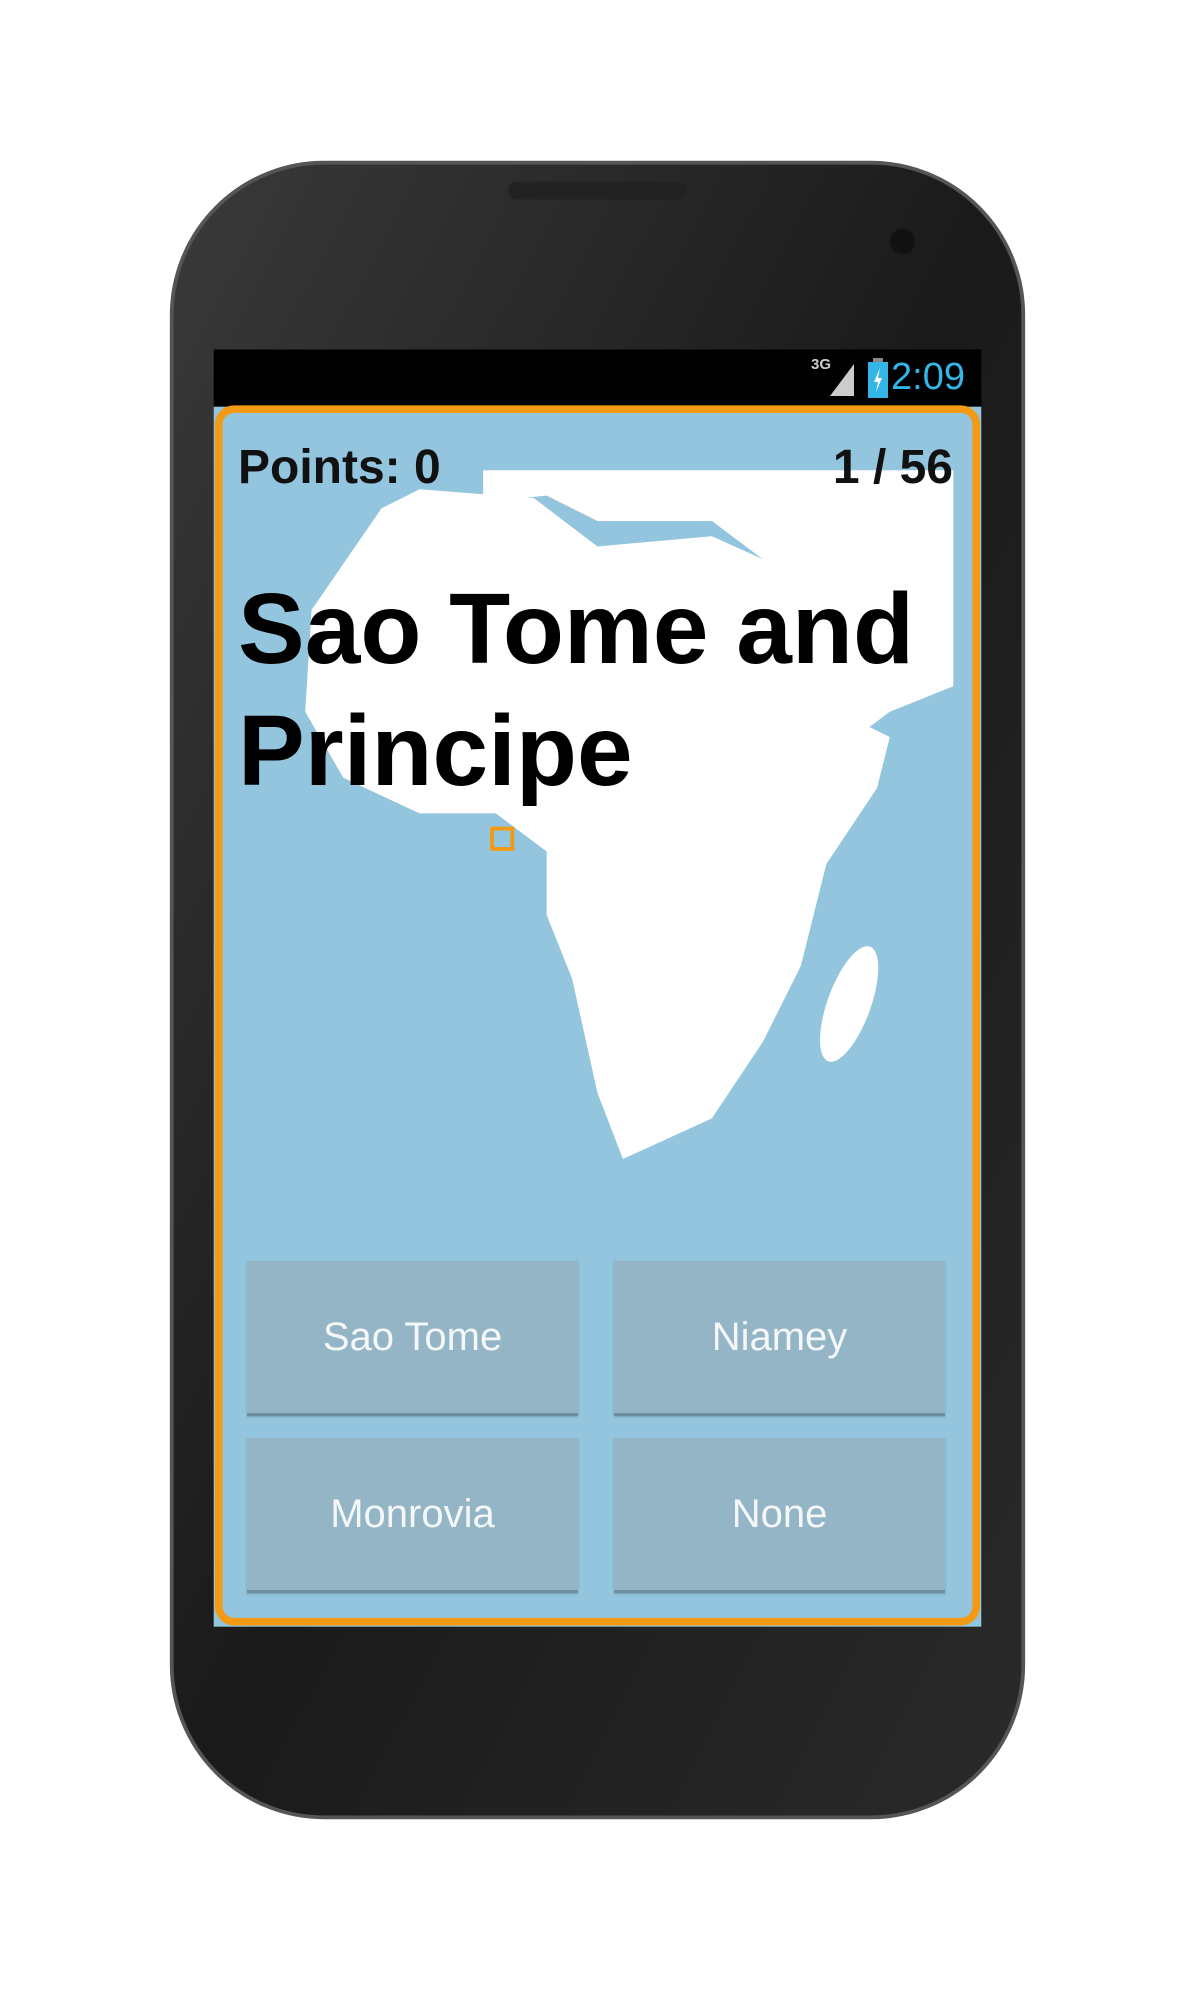 This screenshot has height=1994, width=1195. I want to click on answer-button-3: Monrovia, so click(412, 1515).